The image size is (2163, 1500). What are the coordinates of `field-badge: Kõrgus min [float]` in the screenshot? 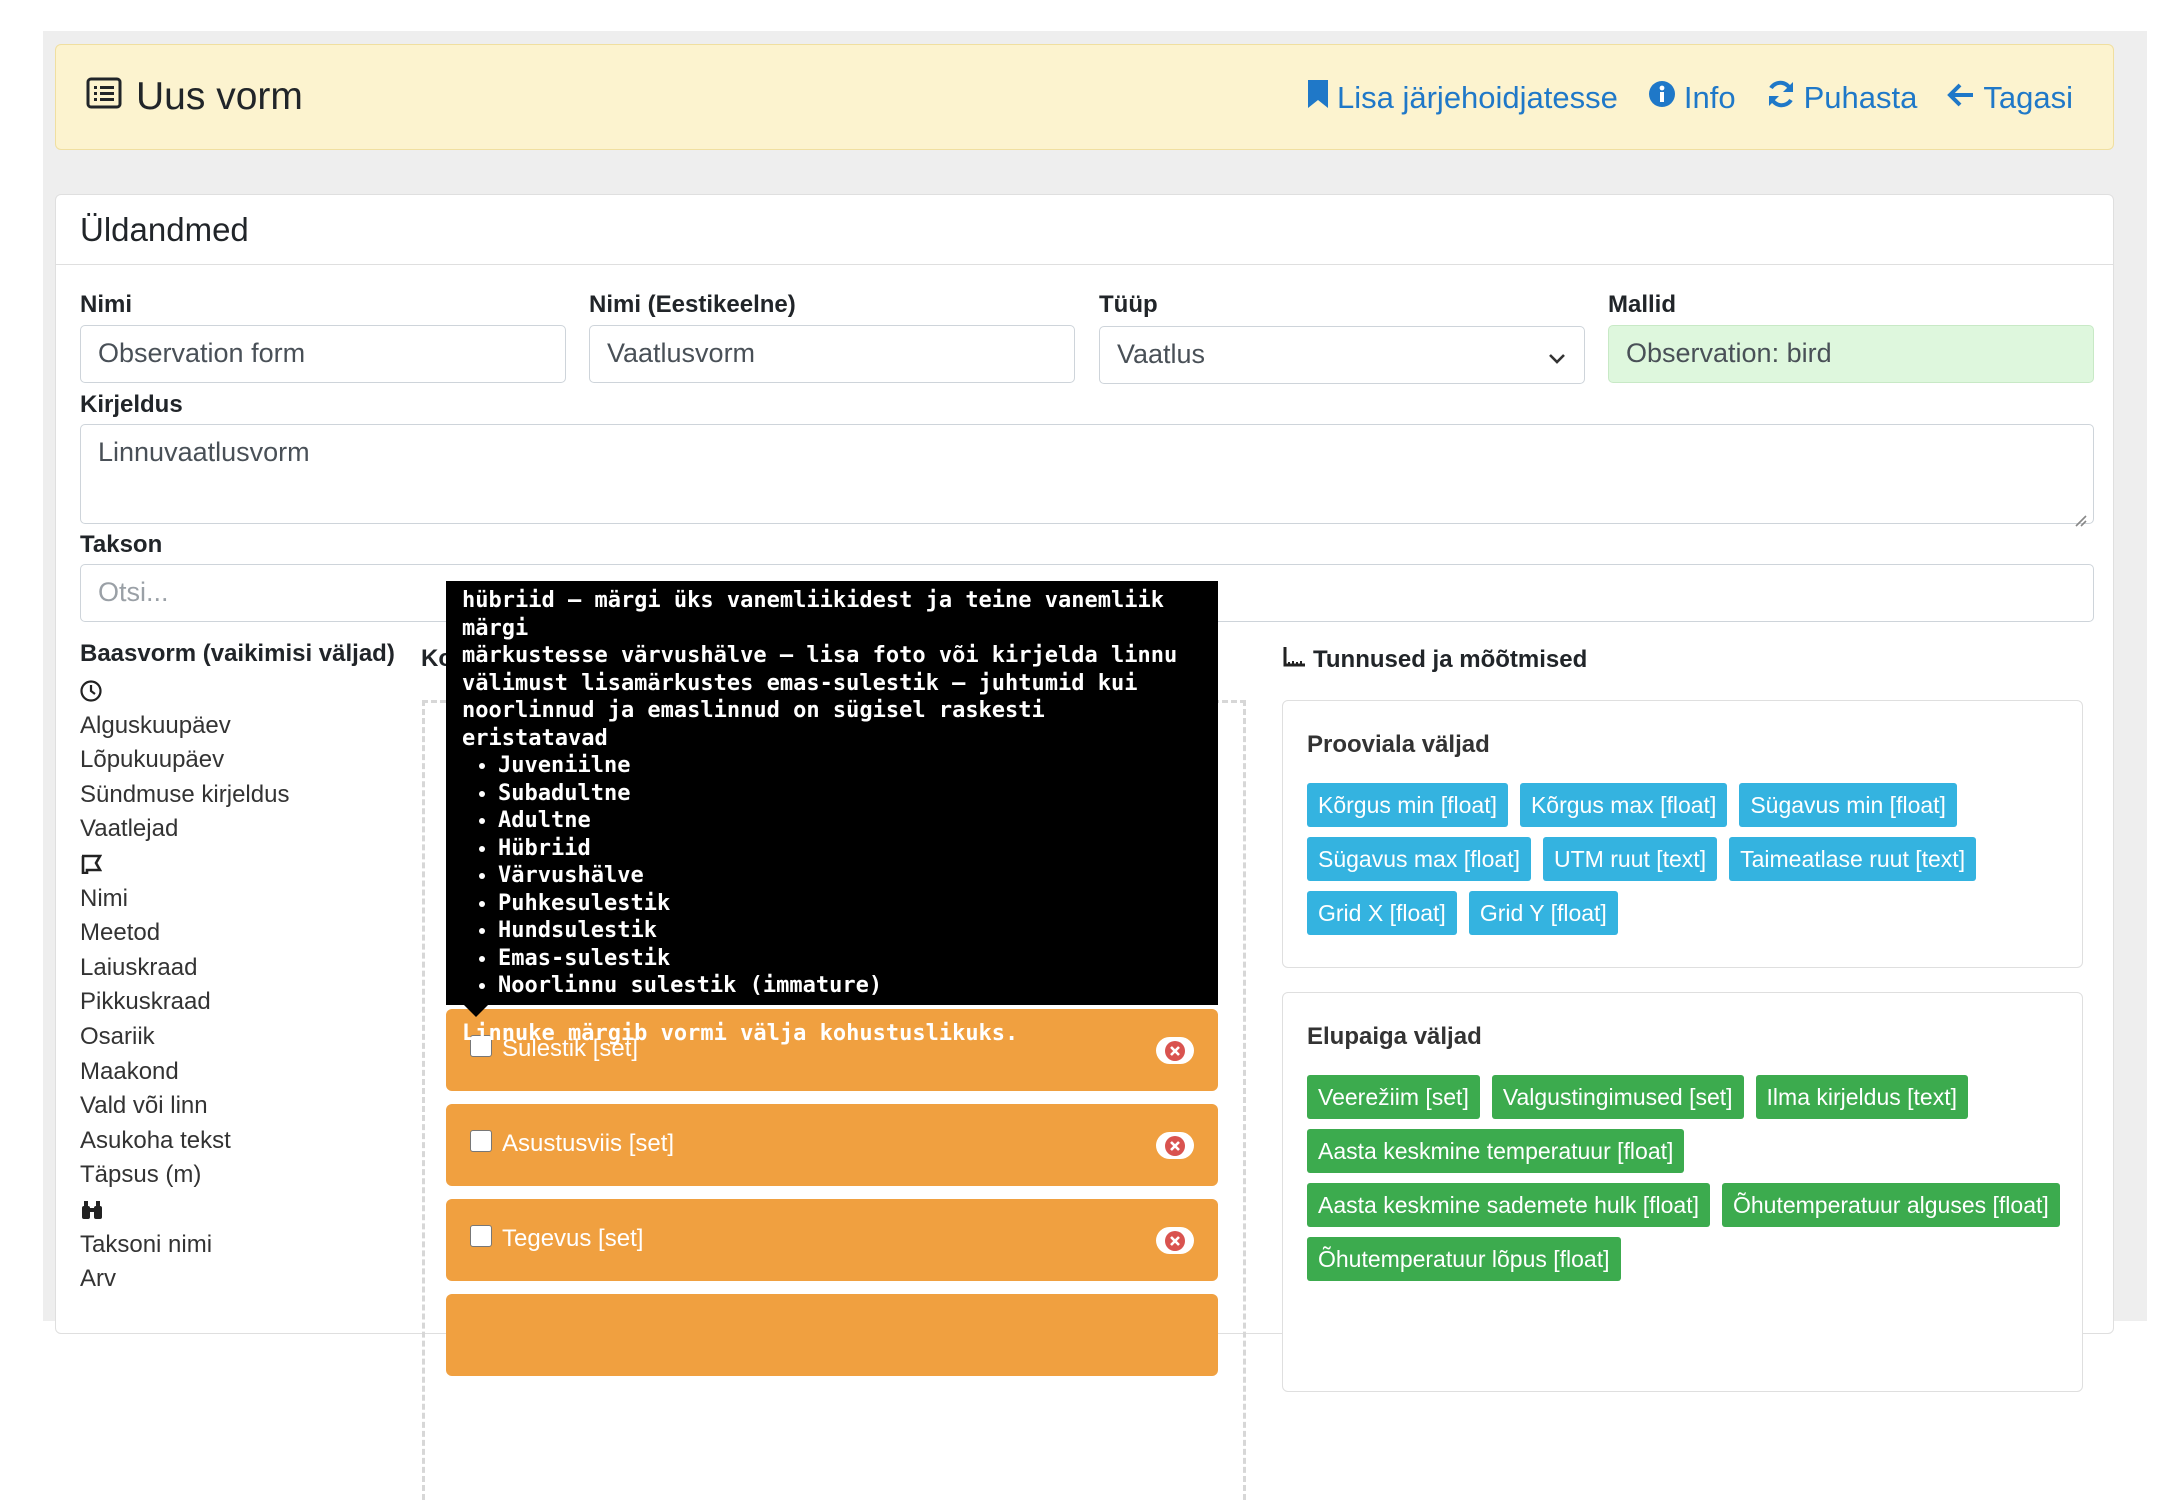 It's located at (1407, 805).